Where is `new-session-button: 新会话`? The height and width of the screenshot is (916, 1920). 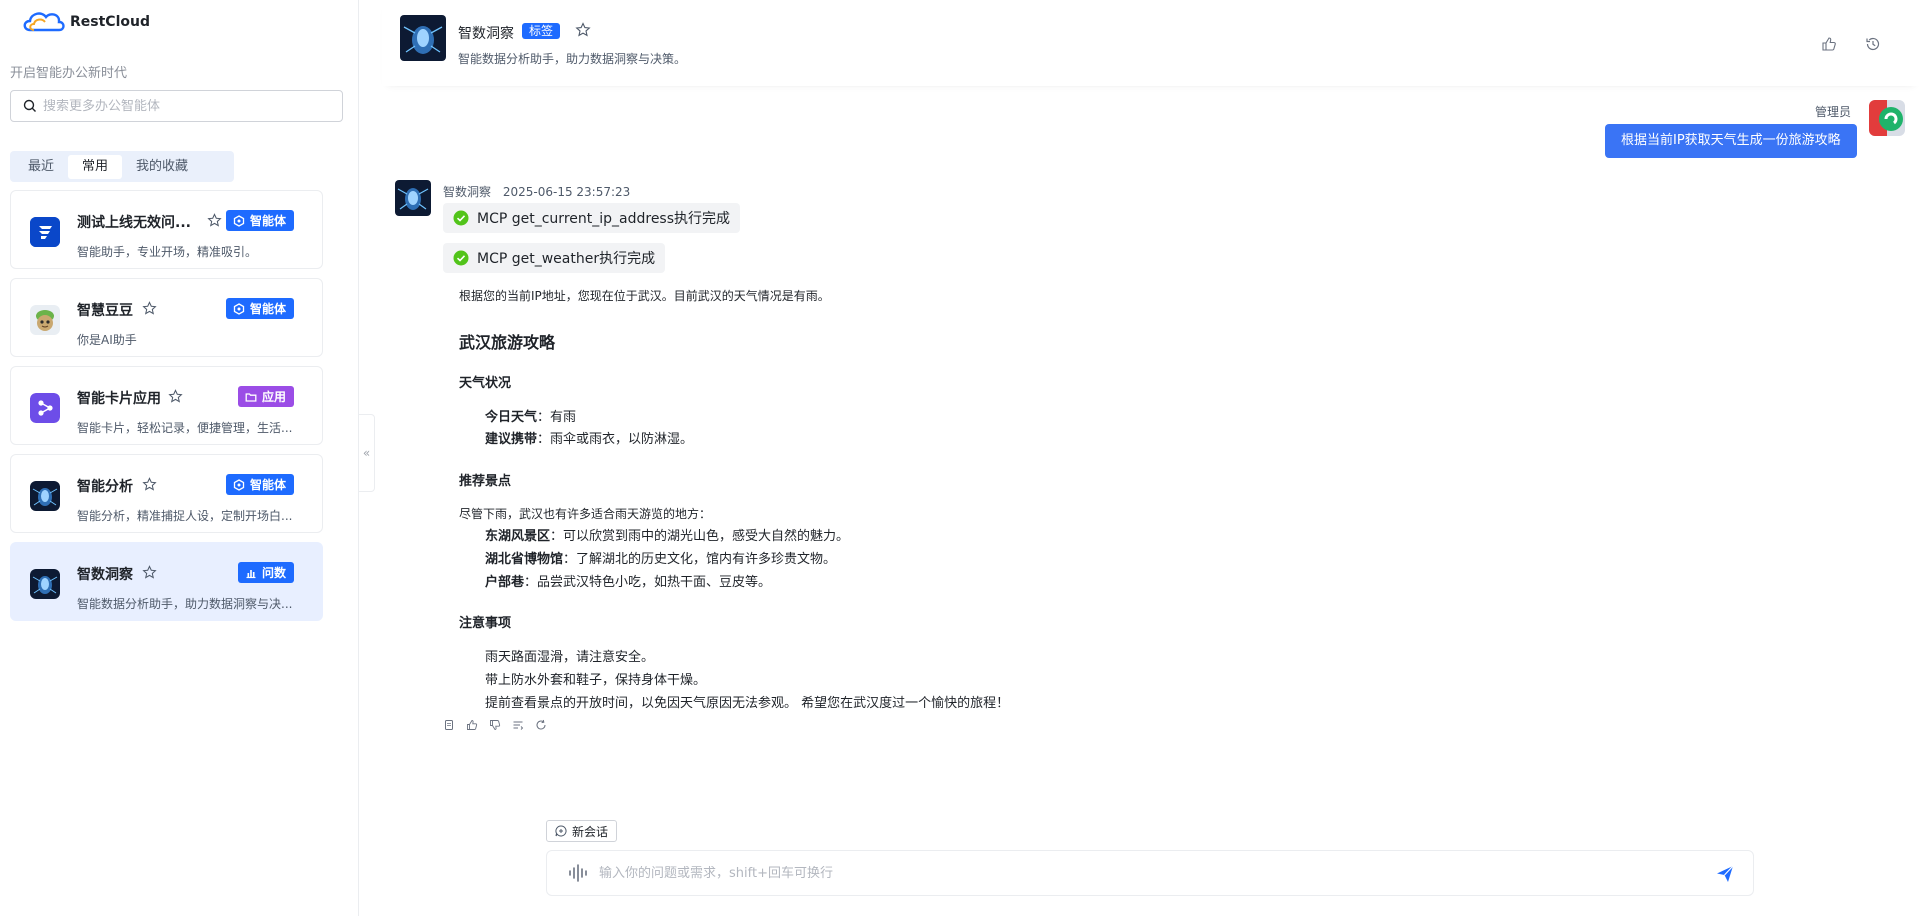
new-session-button: 新会话 is located at coordinates (582, 831).